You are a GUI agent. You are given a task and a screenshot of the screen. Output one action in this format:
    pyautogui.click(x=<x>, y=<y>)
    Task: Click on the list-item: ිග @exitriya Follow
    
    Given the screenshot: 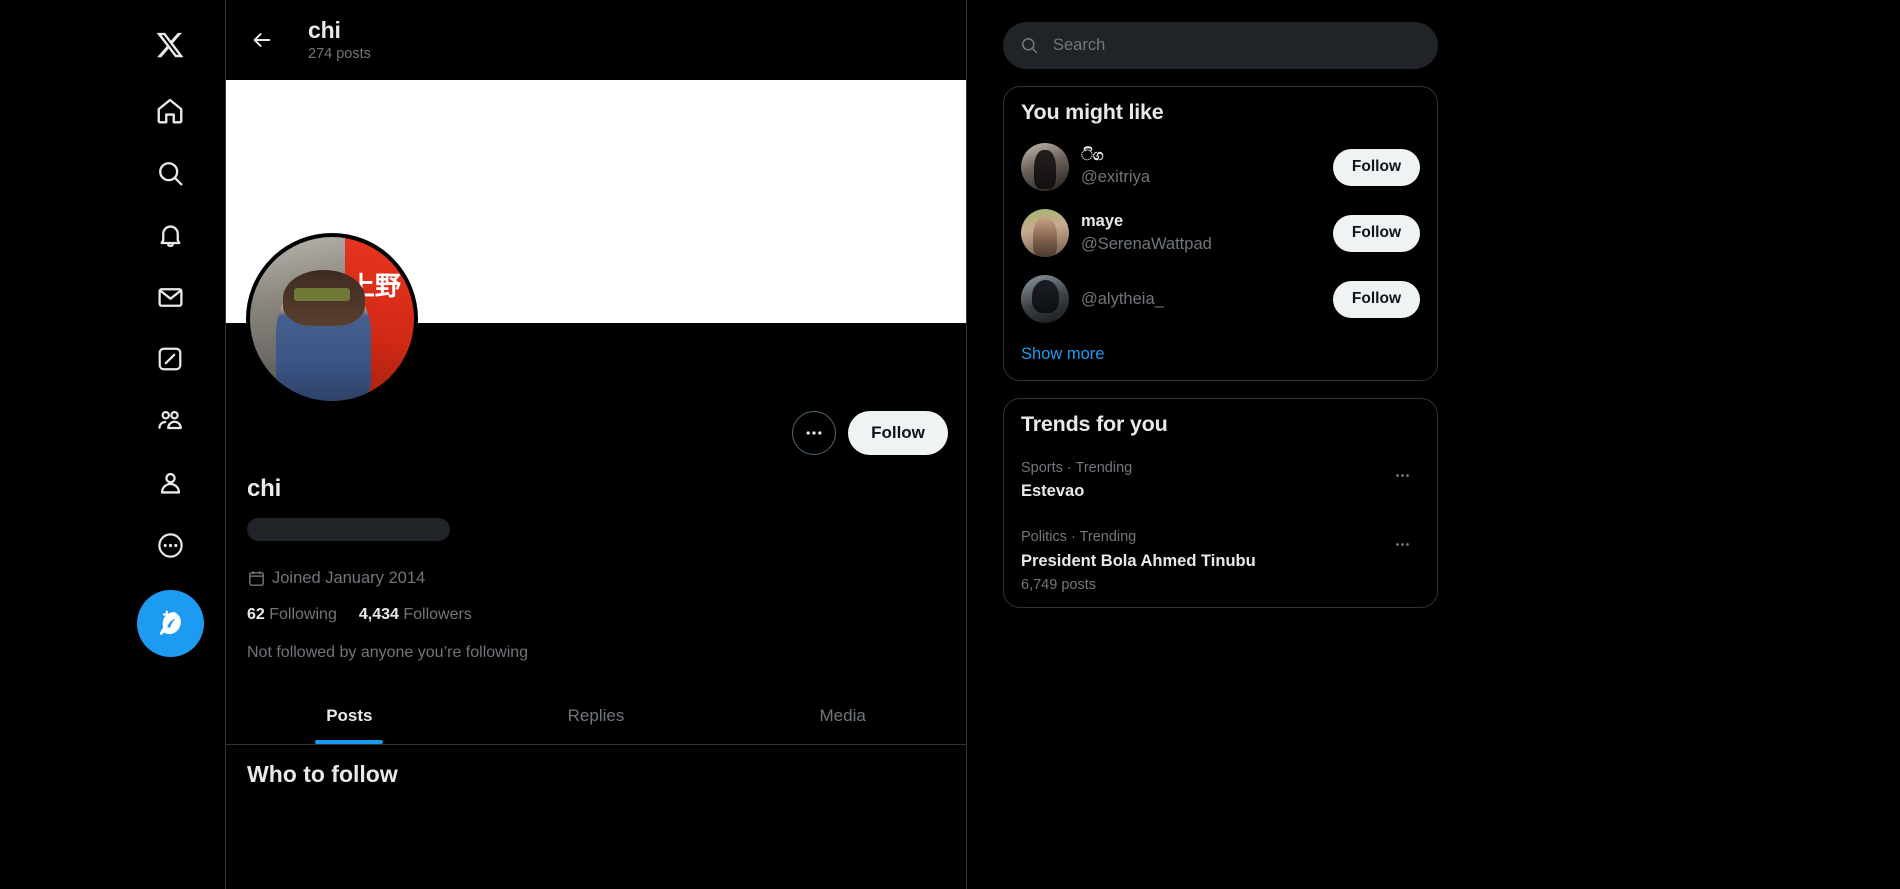 What is the action you would take?
    pyautogui.click(x=1220, y=167)
    